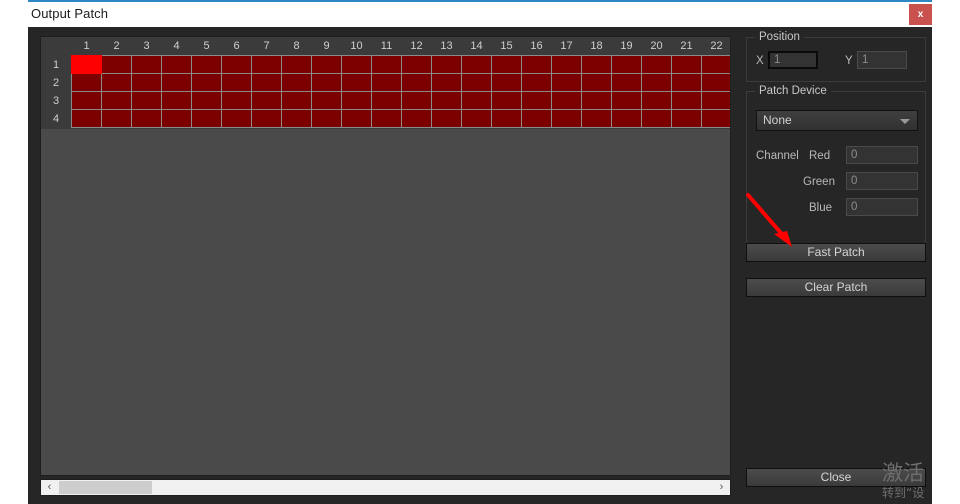  Describe the element at coordinates (882, 155) in the screenshot. I see `channel-red-input` at that location.